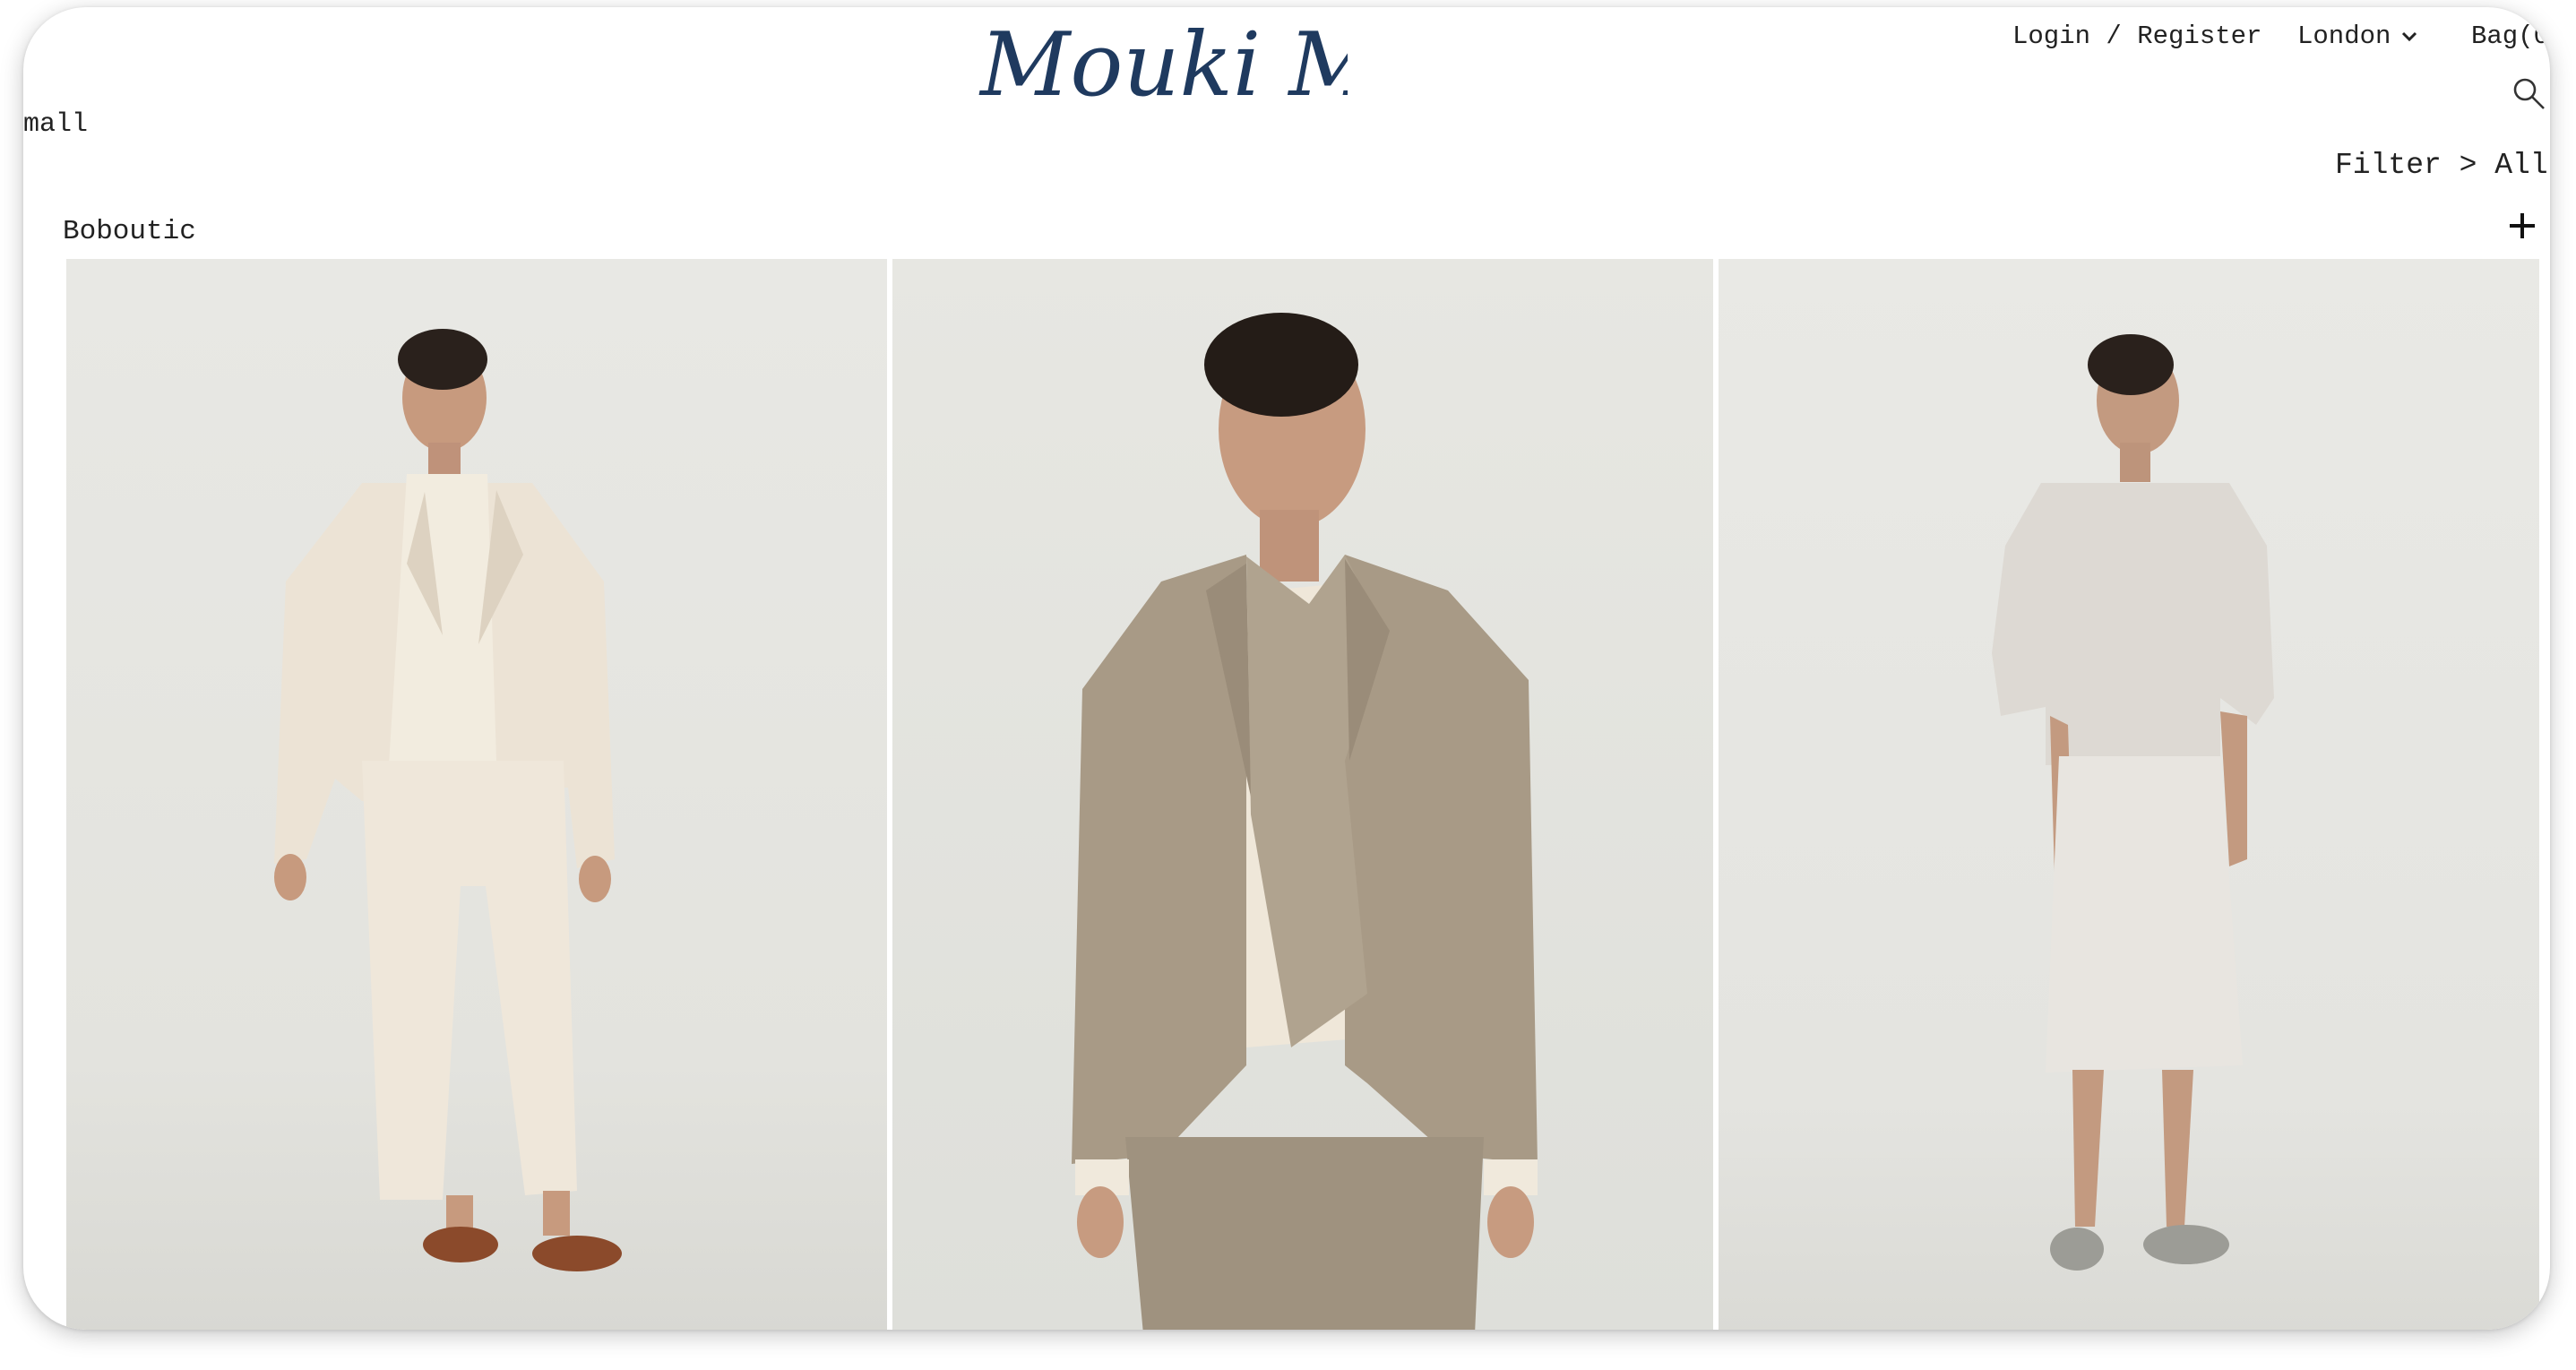 This screenshot has width=2576, height=1370. What do you see at coordinates (2409, 36) in the screenshot?
I see `chevron-down-icon` at bounding box center [2409, 36].